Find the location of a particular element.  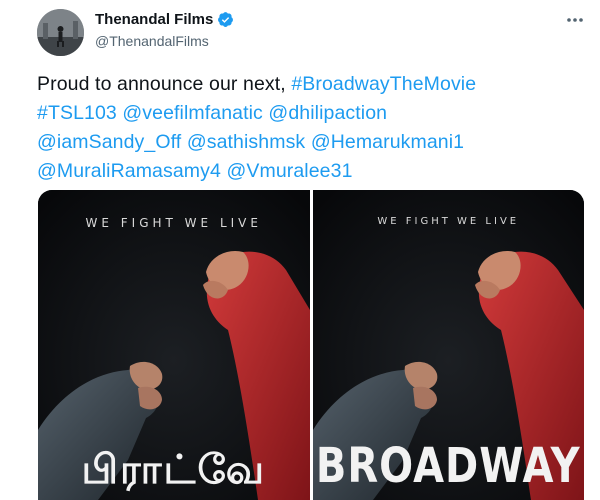

tweet-text-line: #TSL103 @veefilmfanatic @dhilipaction is located at coordinates (314, 113).